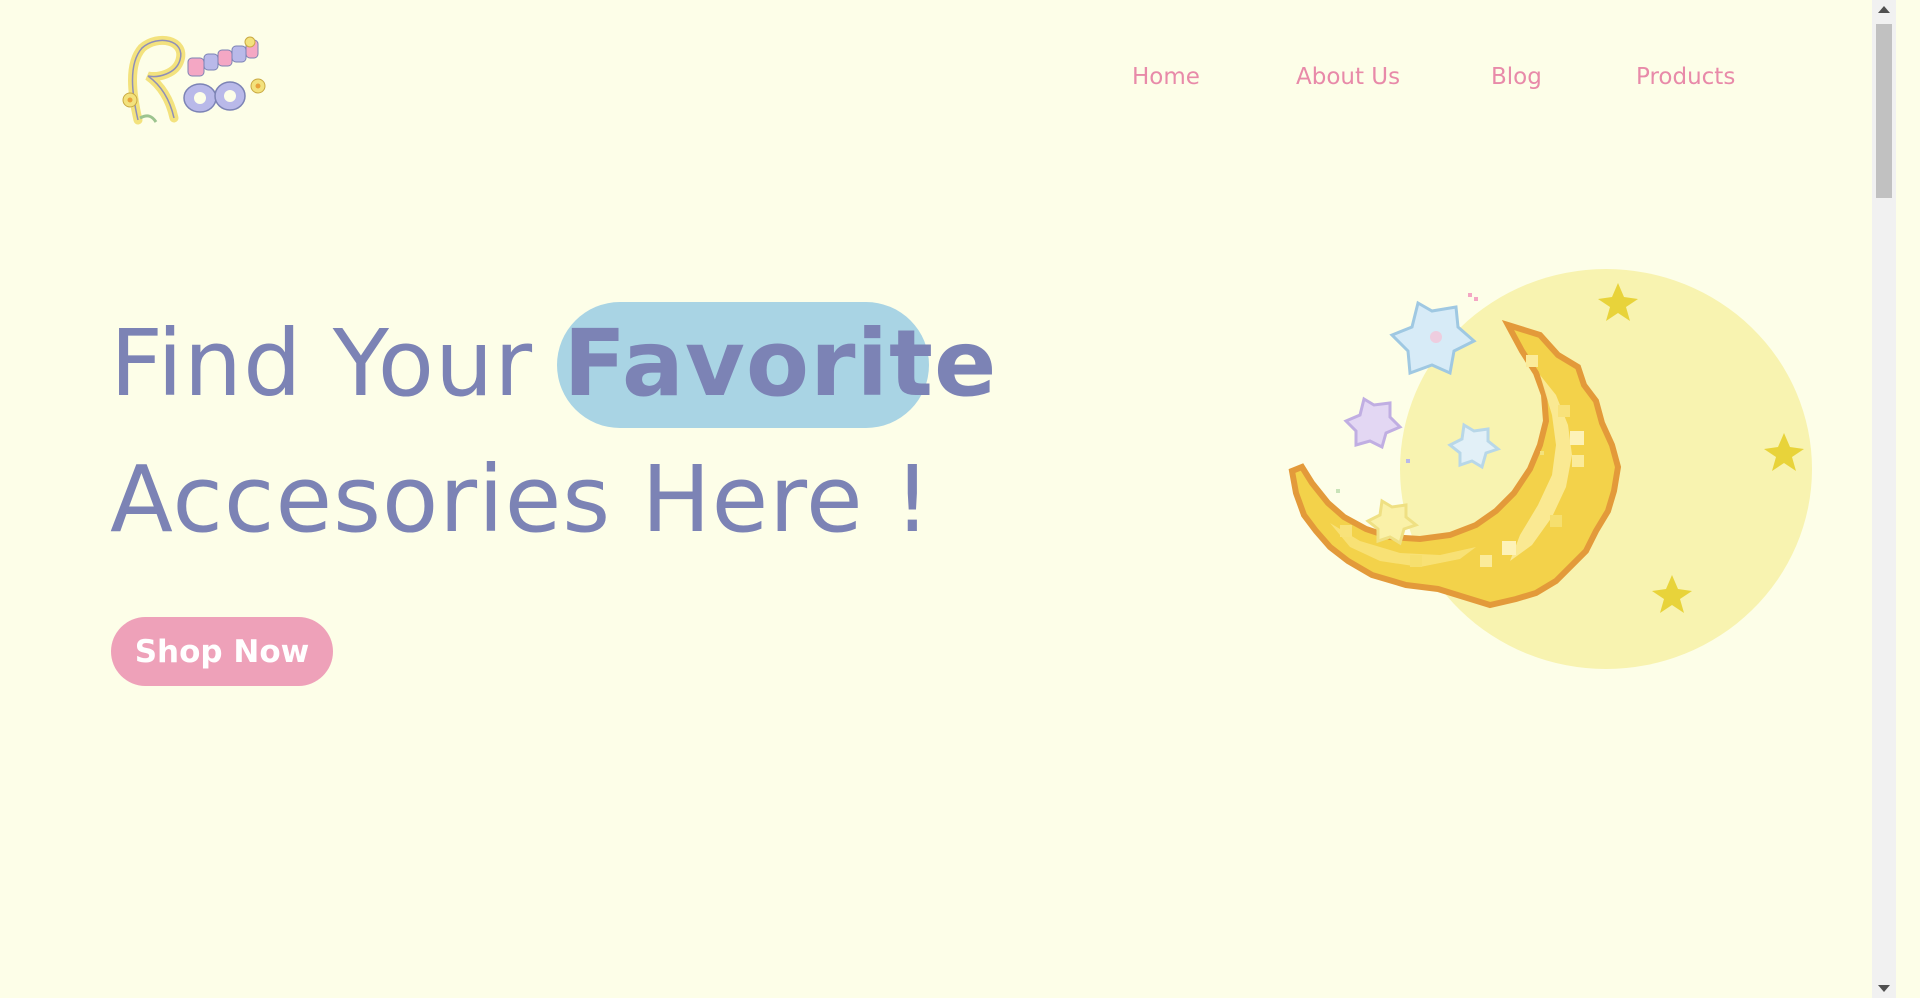  What do you see at coordinates (780, 363) in the screenshot?
I see `hero-heading-highlight-text: Favorite` at bounding box center [780, 363].